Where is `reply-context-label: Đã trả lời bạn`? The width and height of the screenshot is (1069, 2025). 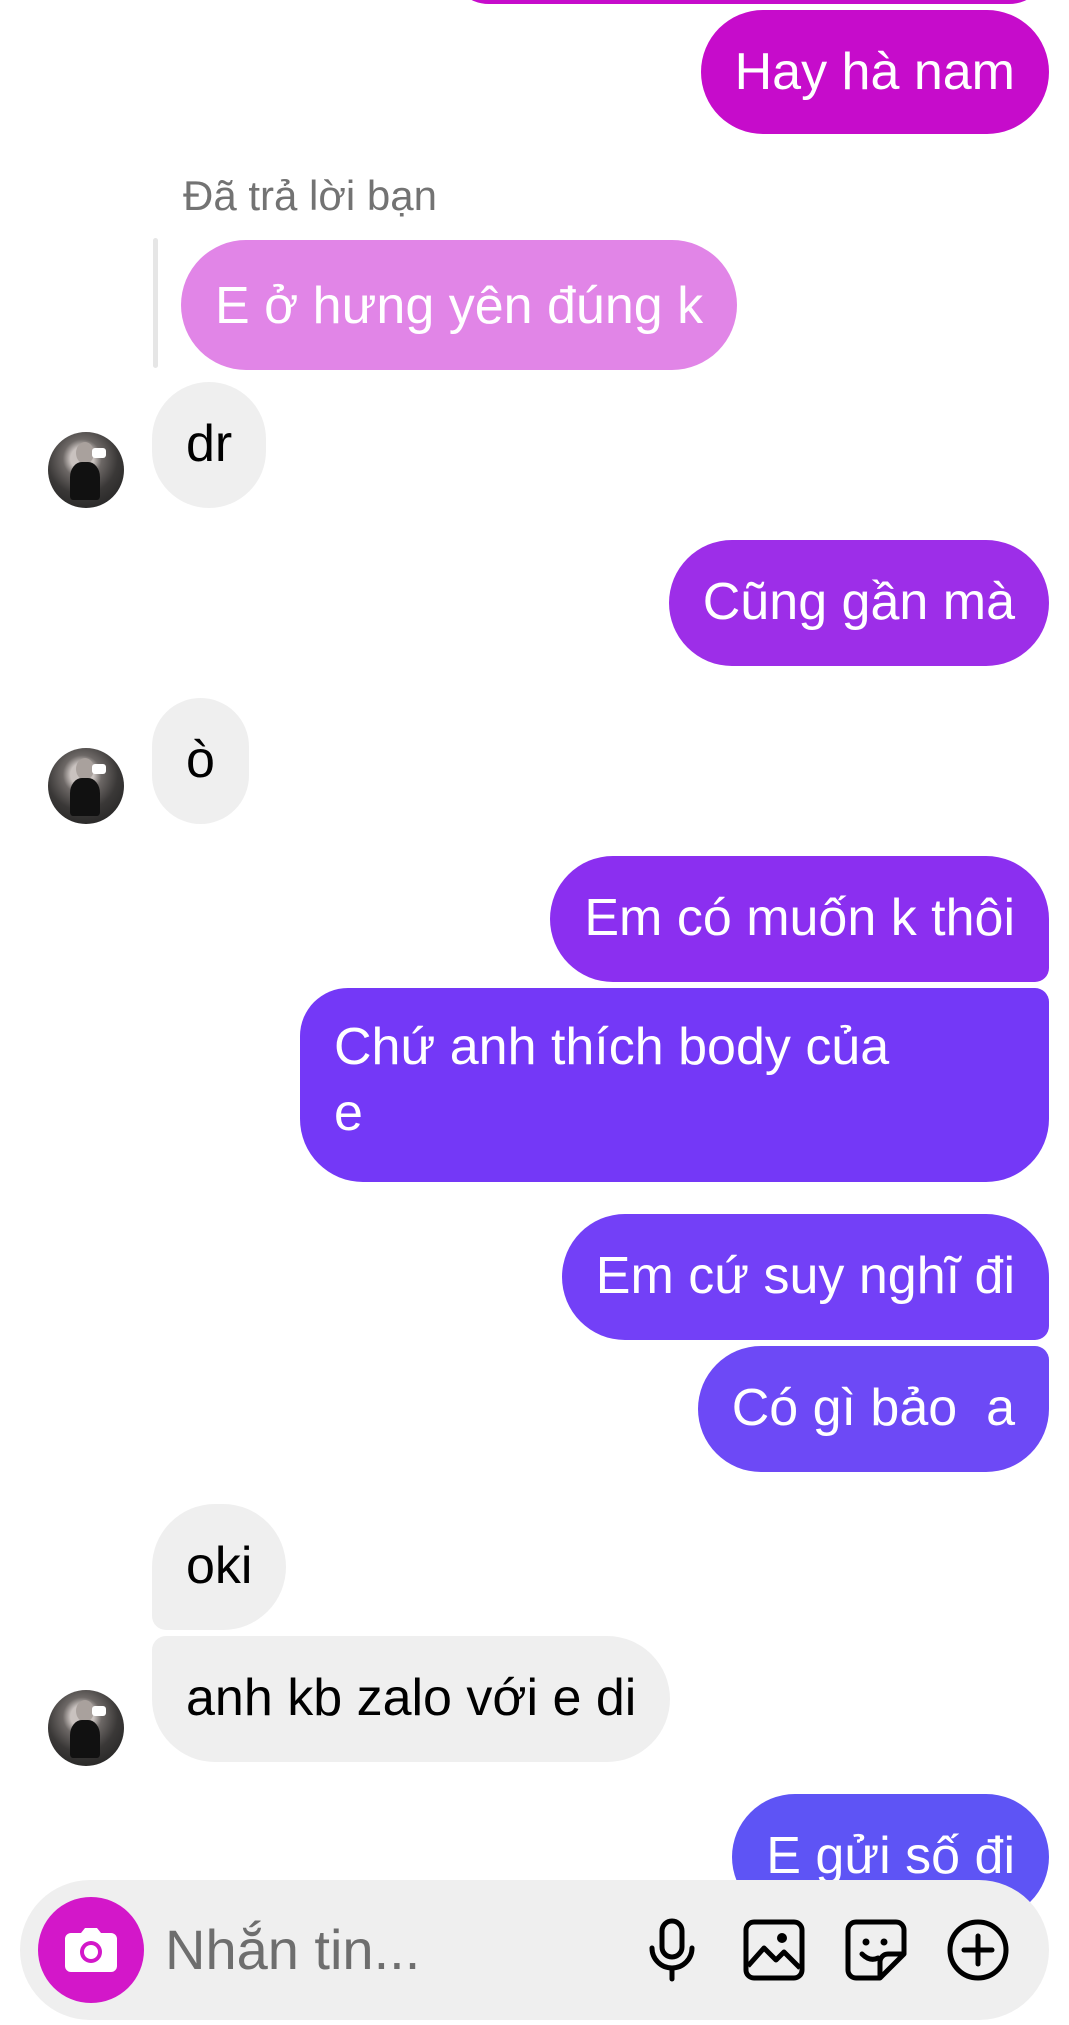
reply-context-label: Đã trả lời bạn is located at coordinates (310, 195).